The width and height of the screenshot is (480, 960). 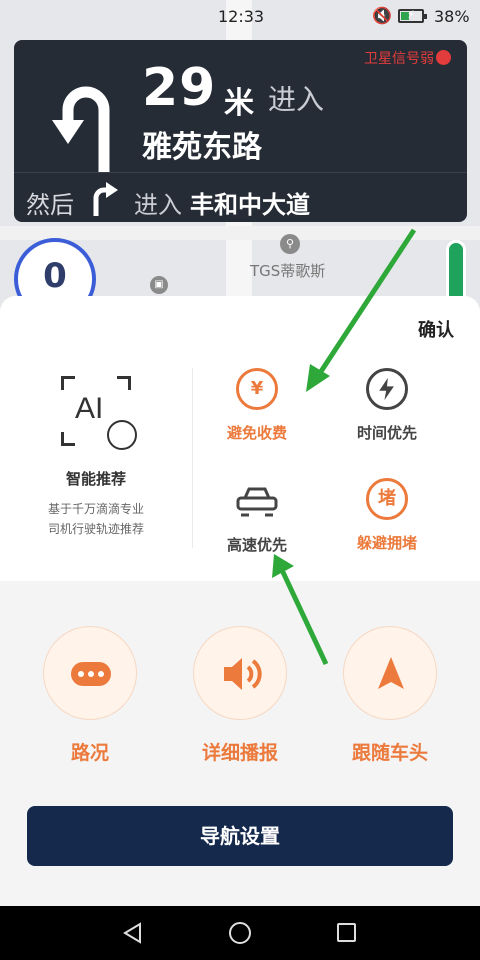 I want to click on driver-avatar-icon, so click(x=122, y=435).